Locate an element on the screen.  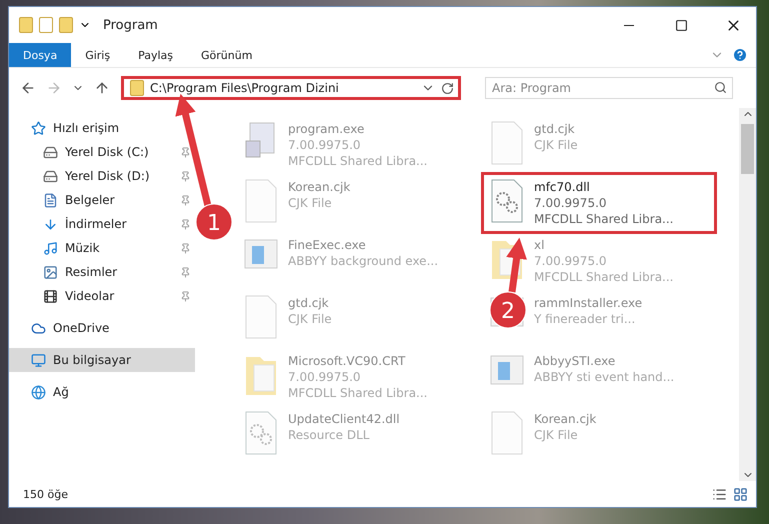
ribbon-tab: Paylaş is located at coordinates (155, 55).